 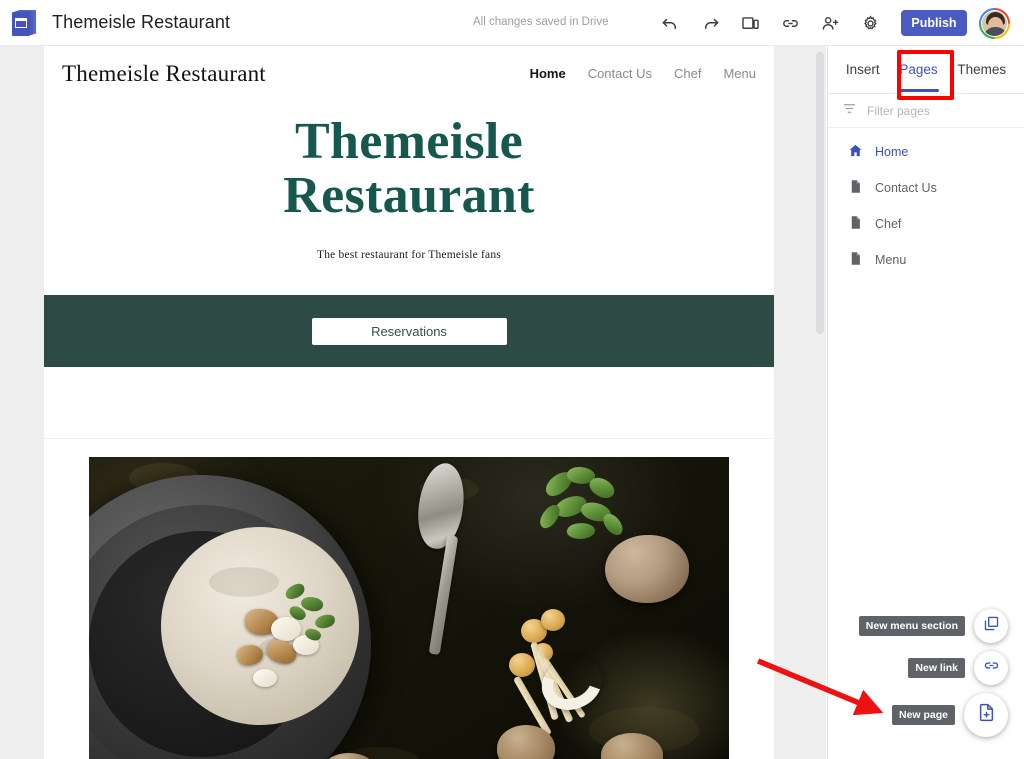 What do you see at coordinates (926, 260) in the screenshot?
I see `sidebar-item-menu: Menu` at bounding box center [926, 260].